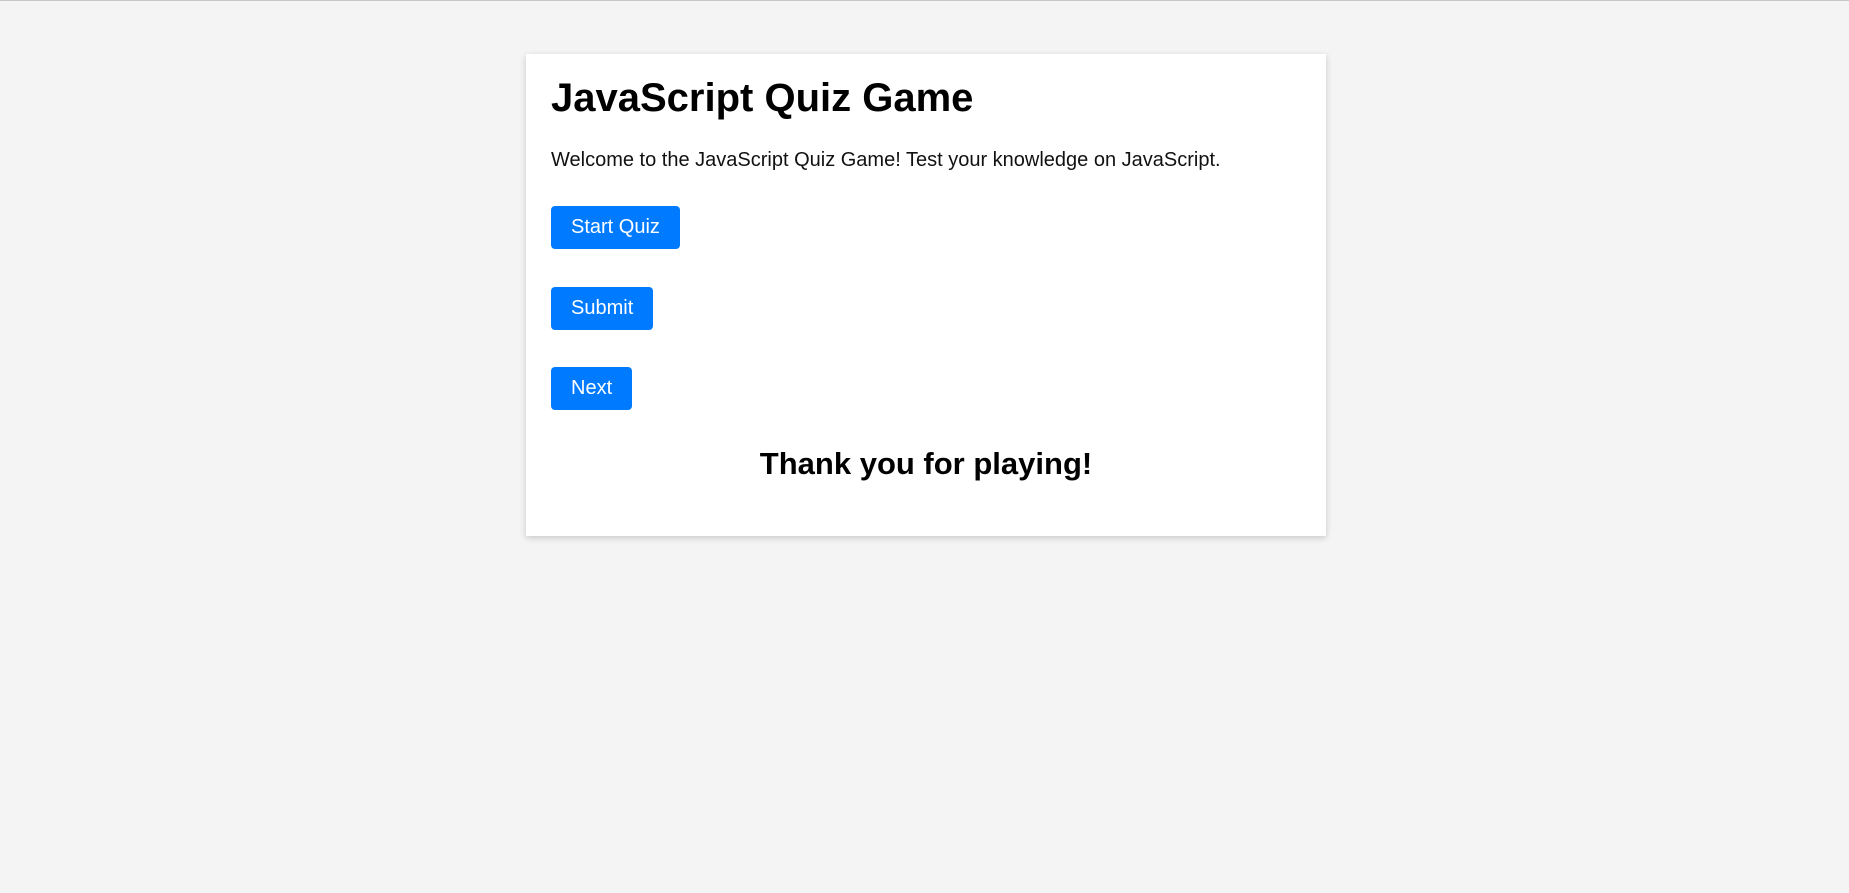 The width and height of the screenshot is (1849, 893). Describe the element at coordinates (926, 463) in the screenshot. I see `thank-you-message: Thank you for playing!` at that location.